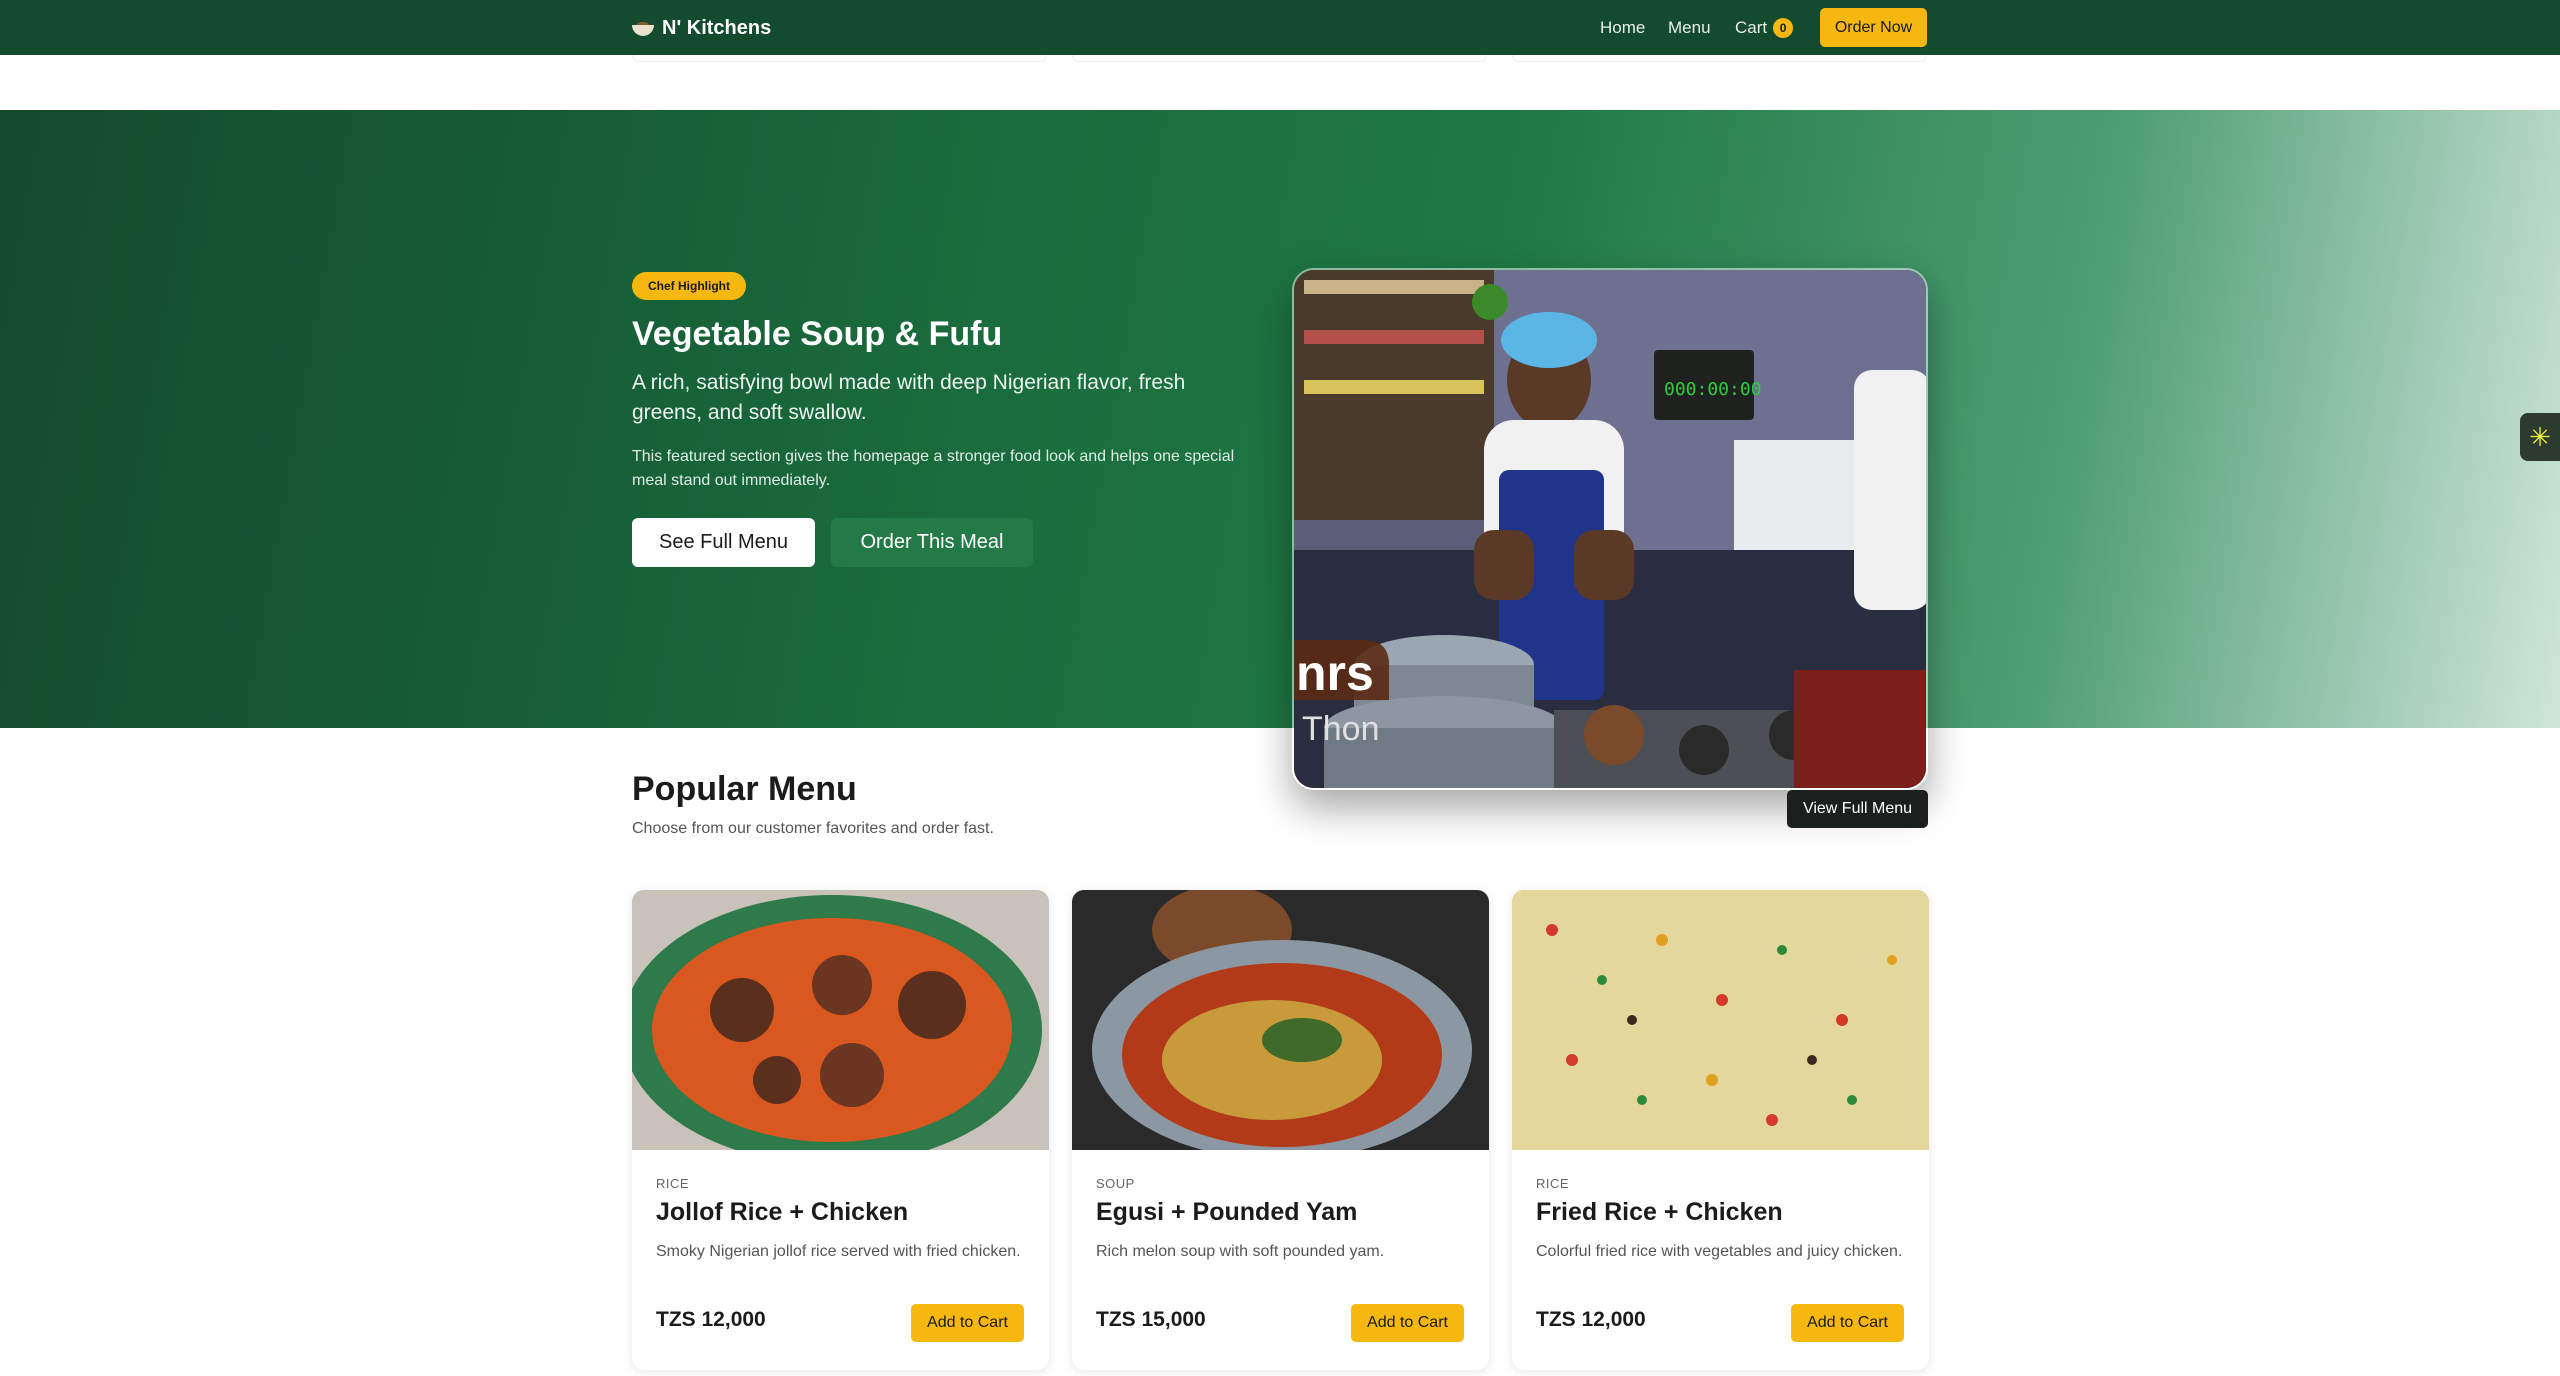 This screenshot has width=2560, height=1376. I want to click on fried-rice-image, so click(1720, 1020).